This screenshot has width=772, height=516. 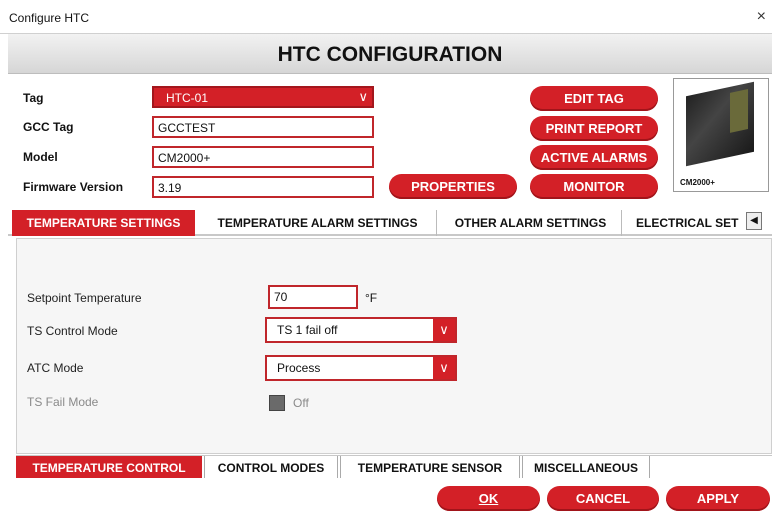 What do you see at coordinates (594, 98) in the screenshot?
I see `edit-tag-button: EDIT TAG` at bounding box center [594, 98].